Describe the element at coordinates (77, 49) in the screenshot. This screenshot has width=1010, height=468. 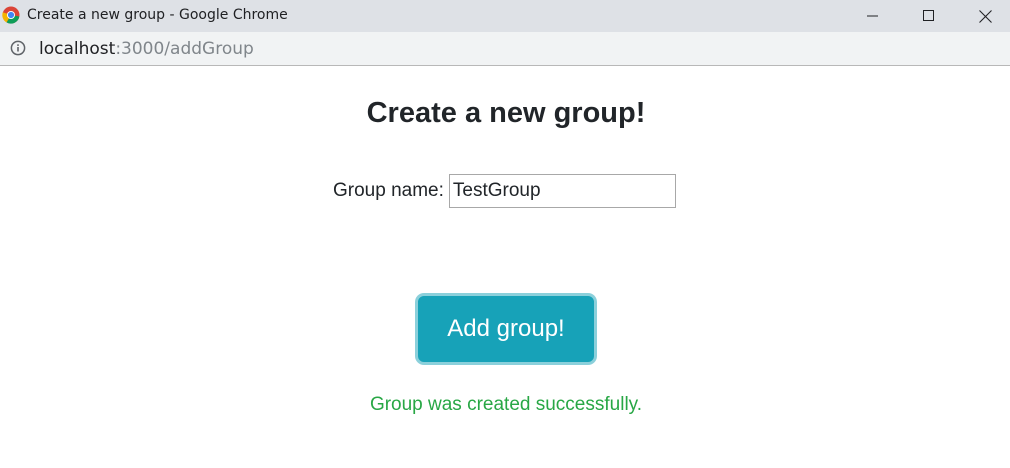
I see `url-host: localhost` at that location.